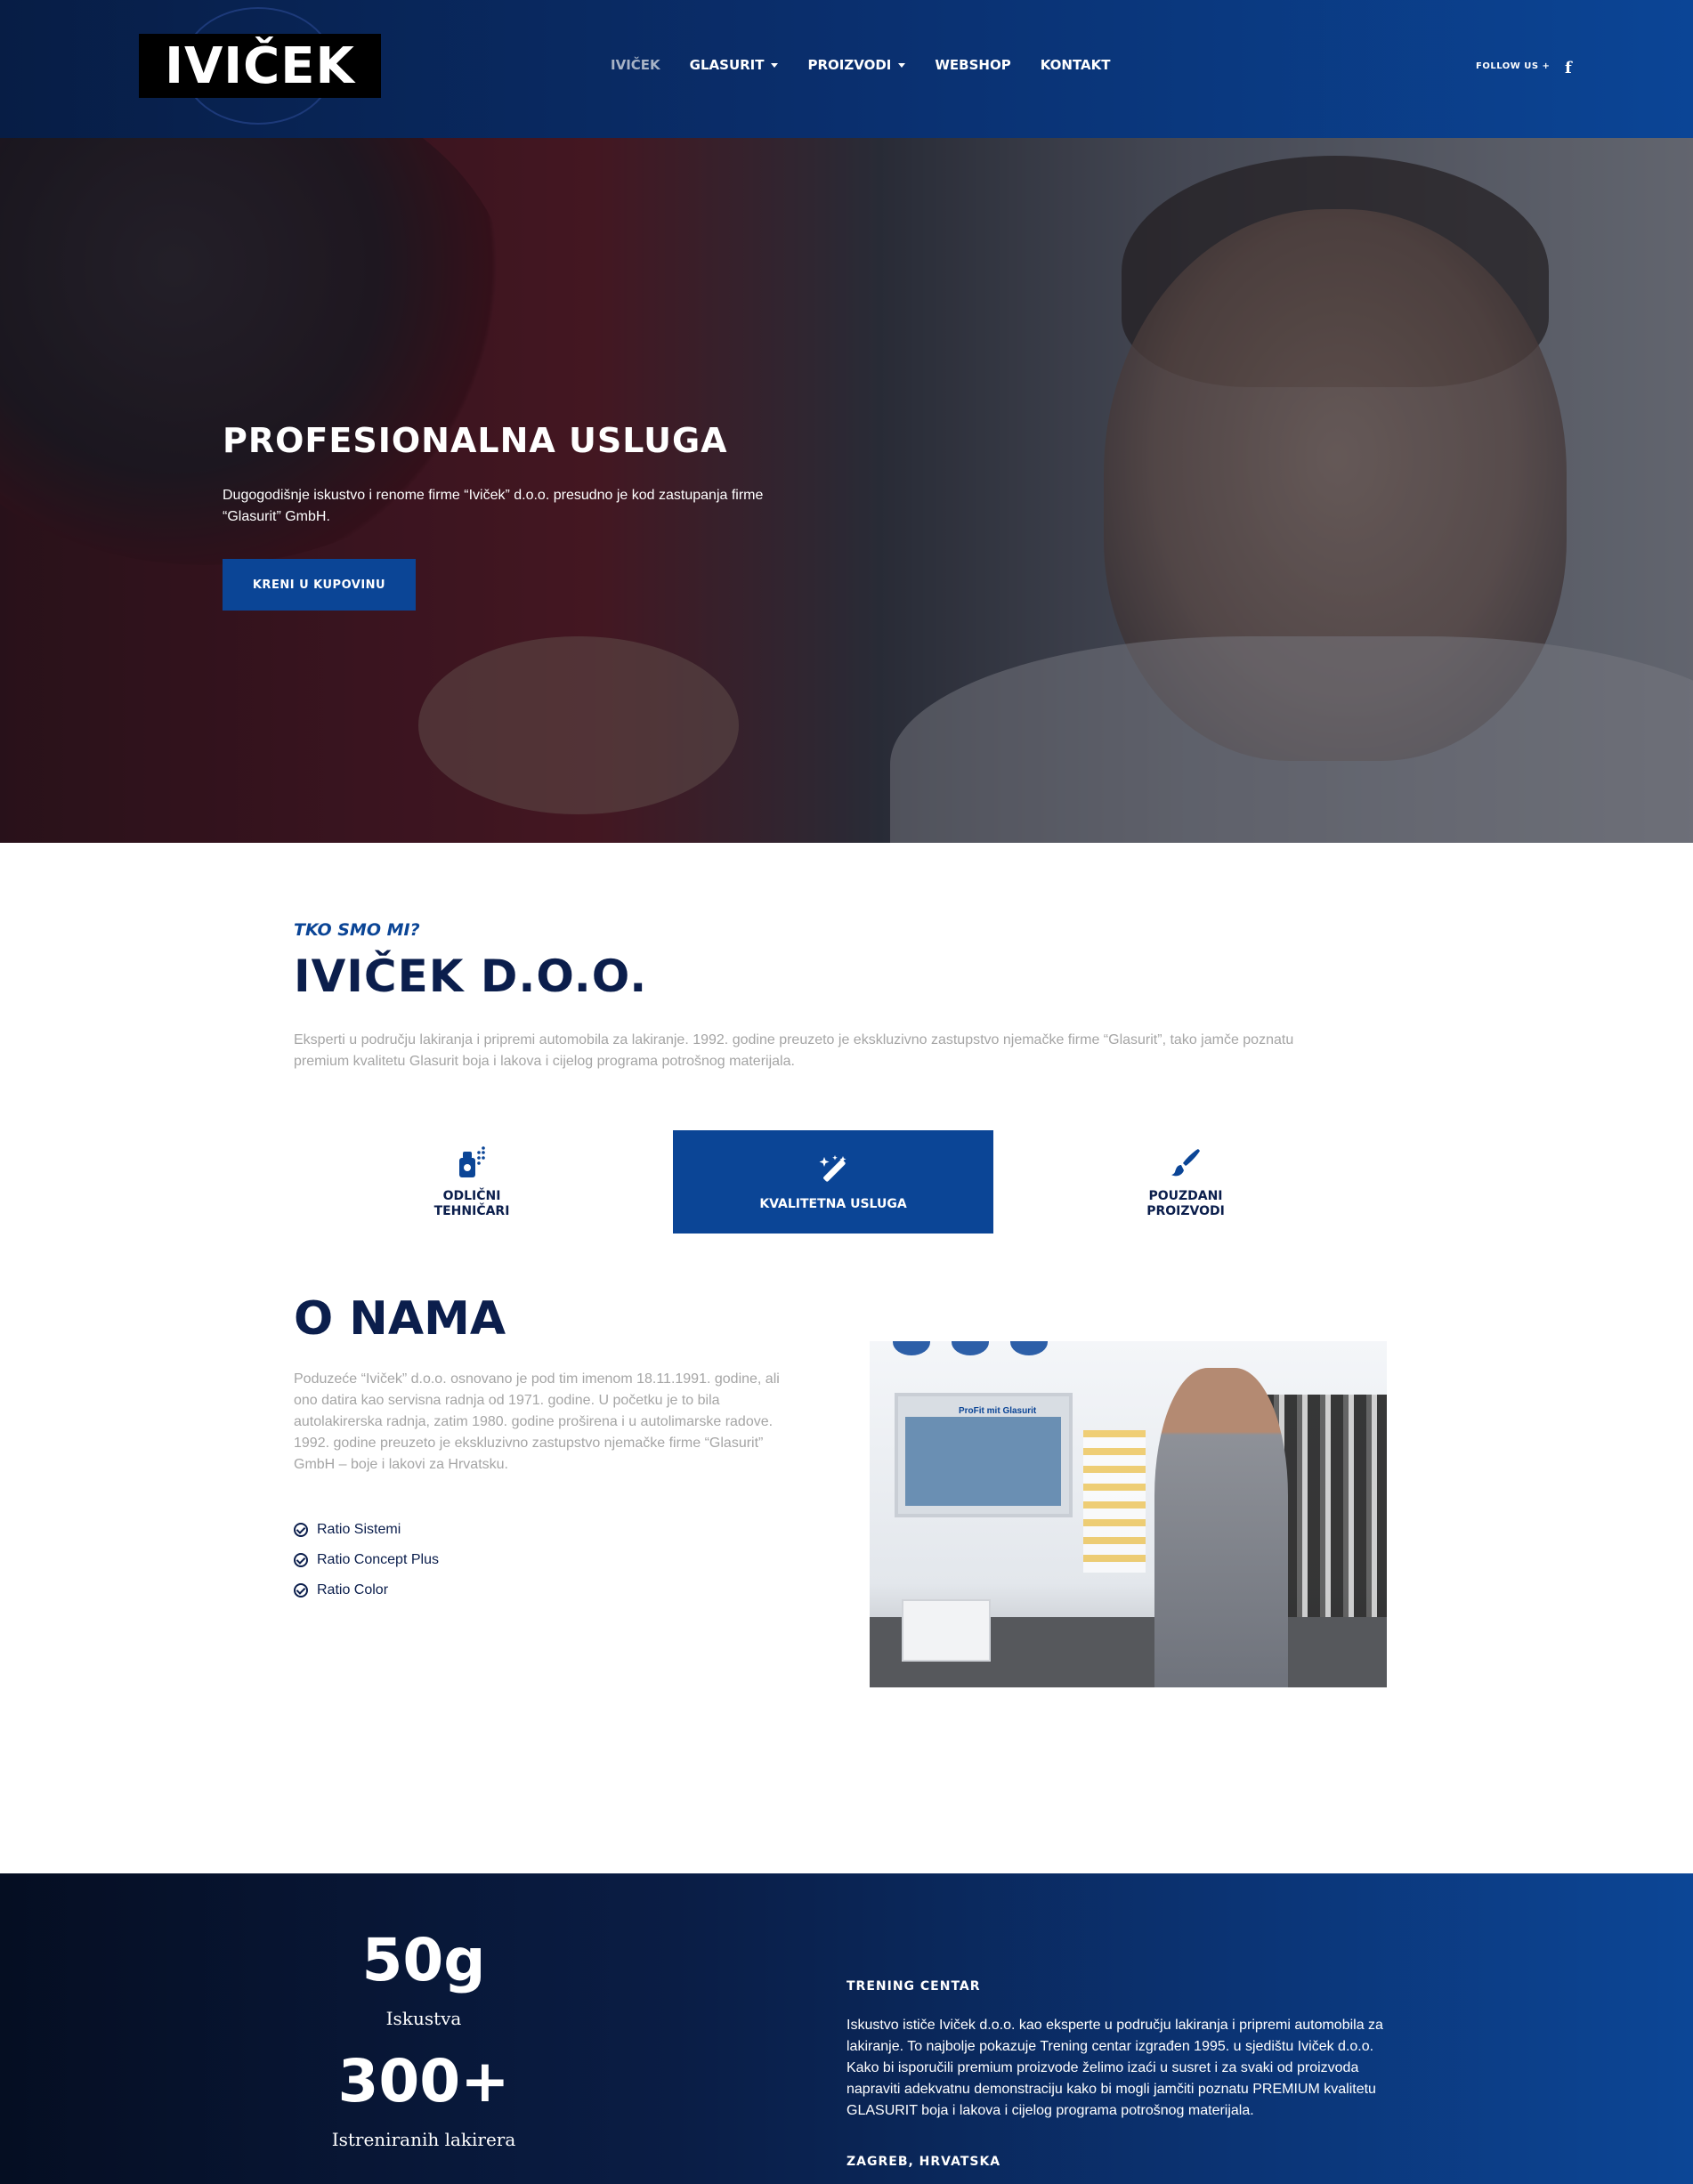 The height and width of the screenshot is (2184, 1693). I want to click on feature-tab-service: KVALITETNA USLUGA, so click(833, 1182).